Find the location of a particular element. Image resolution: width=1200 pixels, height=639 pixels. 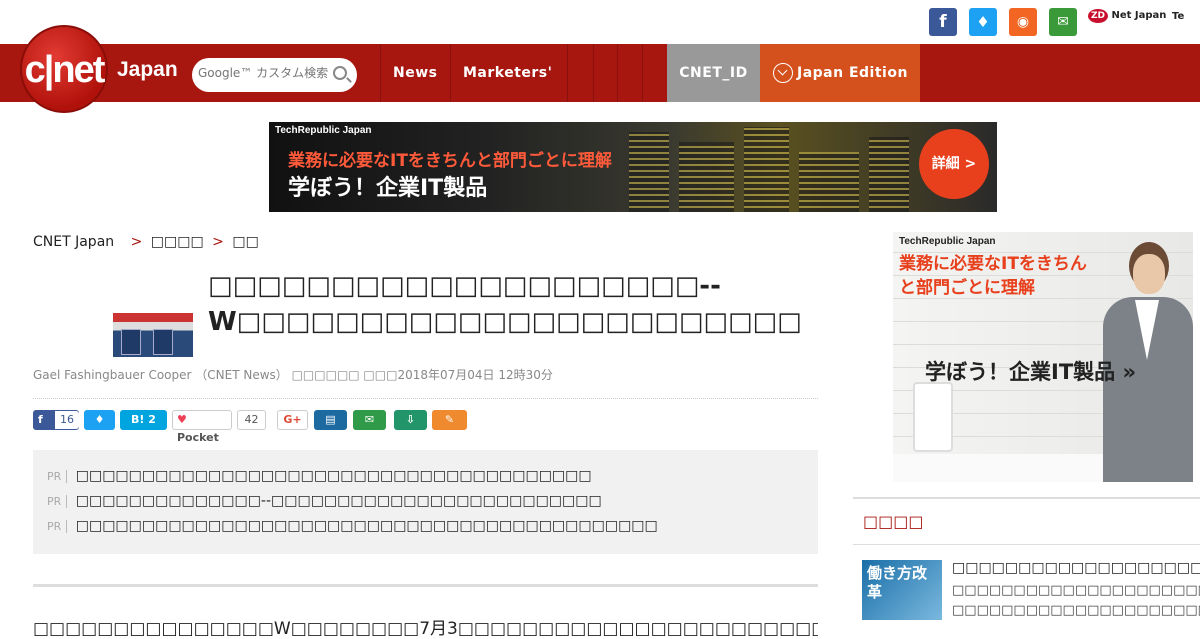

pr-link: □□□□□□□□□□□□□□□□□□□□□□□□□□□□□□□□□□□□□□□ is located at coordinates (334, 476).